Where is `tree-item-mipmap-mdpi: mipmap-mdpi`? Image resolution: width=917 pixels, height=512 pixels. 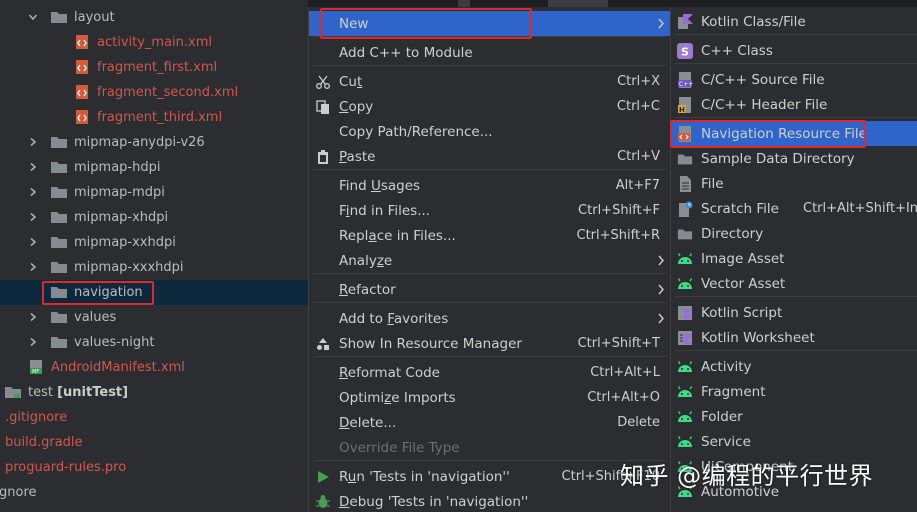 tree-item-mipmap-mdpi: mipmap-mdpi is located at coordinates (154, 192).